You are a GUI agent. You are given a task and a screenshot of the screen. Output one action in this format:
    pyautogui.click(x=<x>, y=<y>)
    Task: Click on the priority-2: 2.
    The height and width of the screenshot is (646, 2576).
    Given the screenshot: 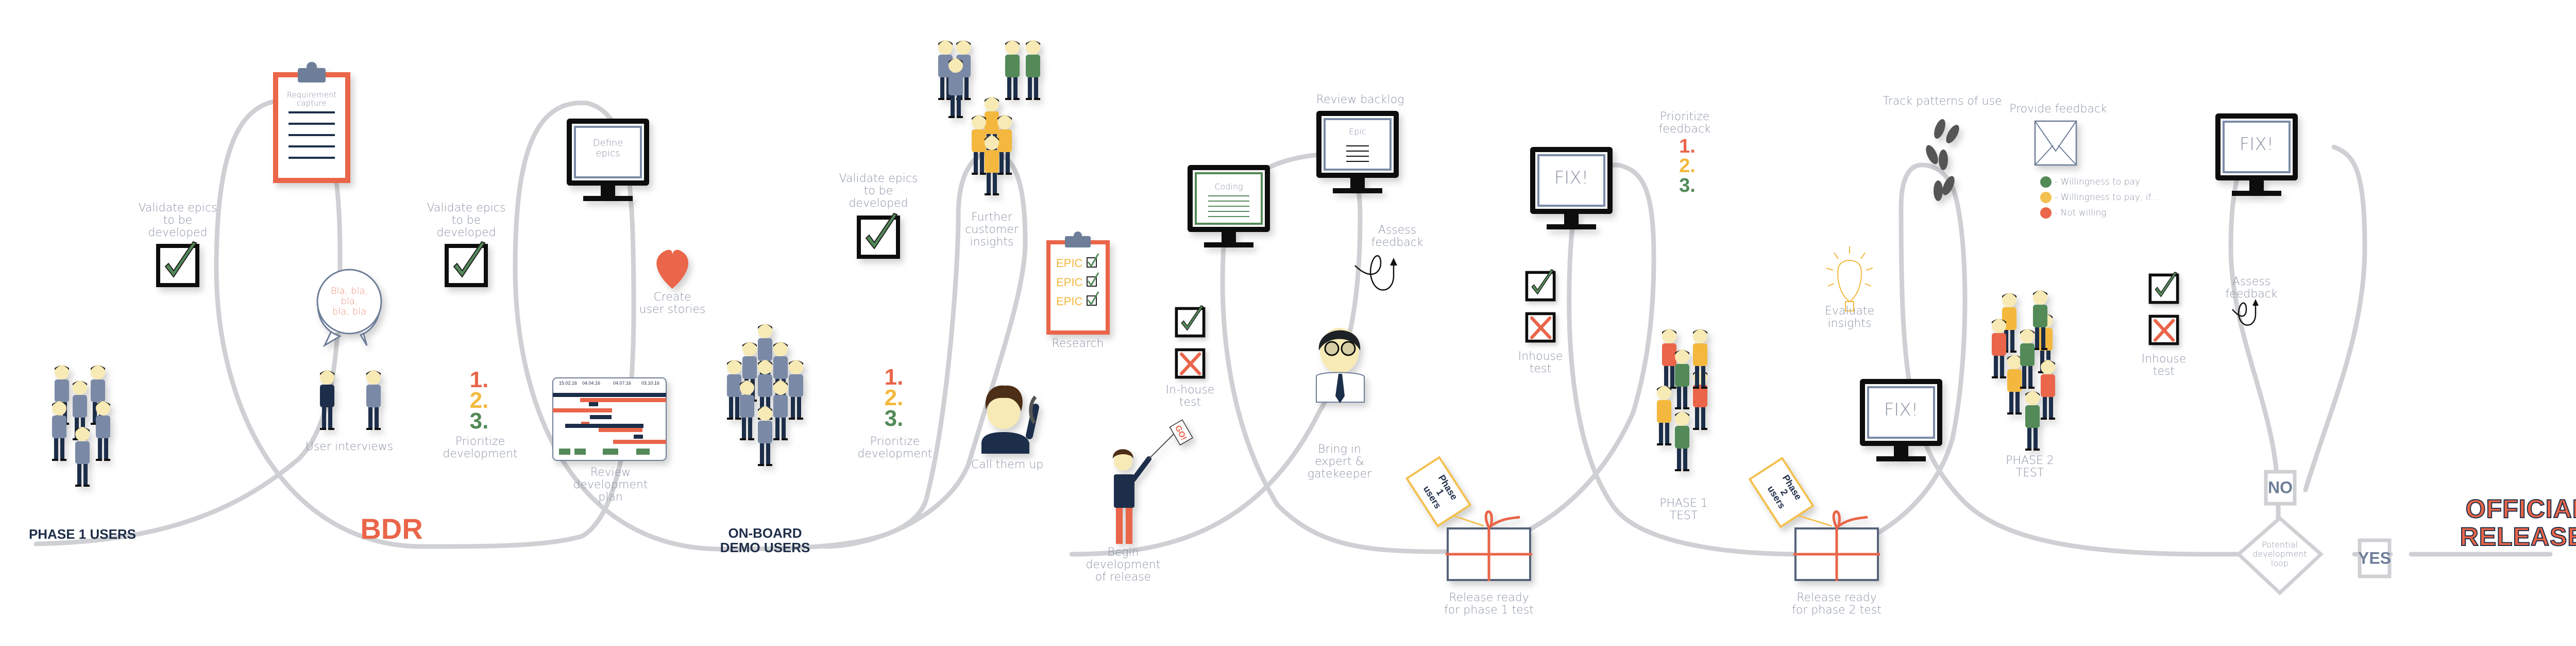 What is the action you would take?
    pyautogui.click(x=1688, y=166)
    